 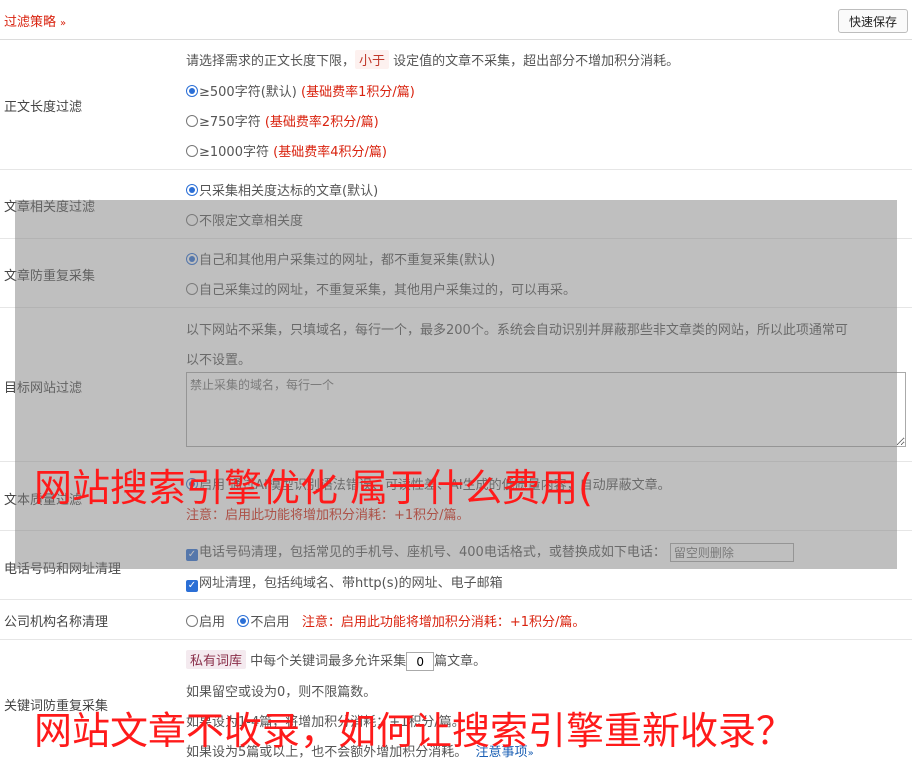 I want to click on relevance-label: 文章相关度过滤, so click(x=50, y=207).